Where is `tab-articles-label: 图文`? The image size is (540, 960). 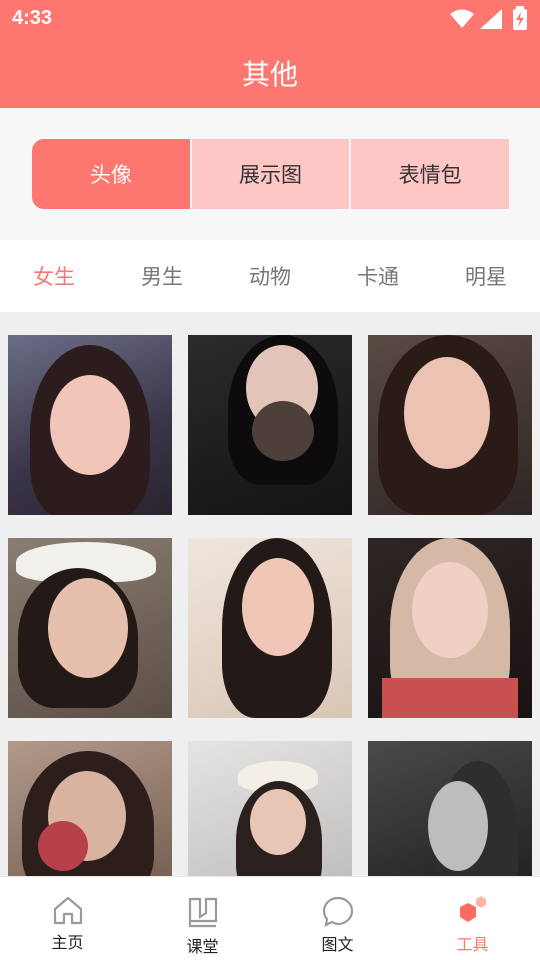
tab-articles-label: 图文 is located at coordinates (337, 944).